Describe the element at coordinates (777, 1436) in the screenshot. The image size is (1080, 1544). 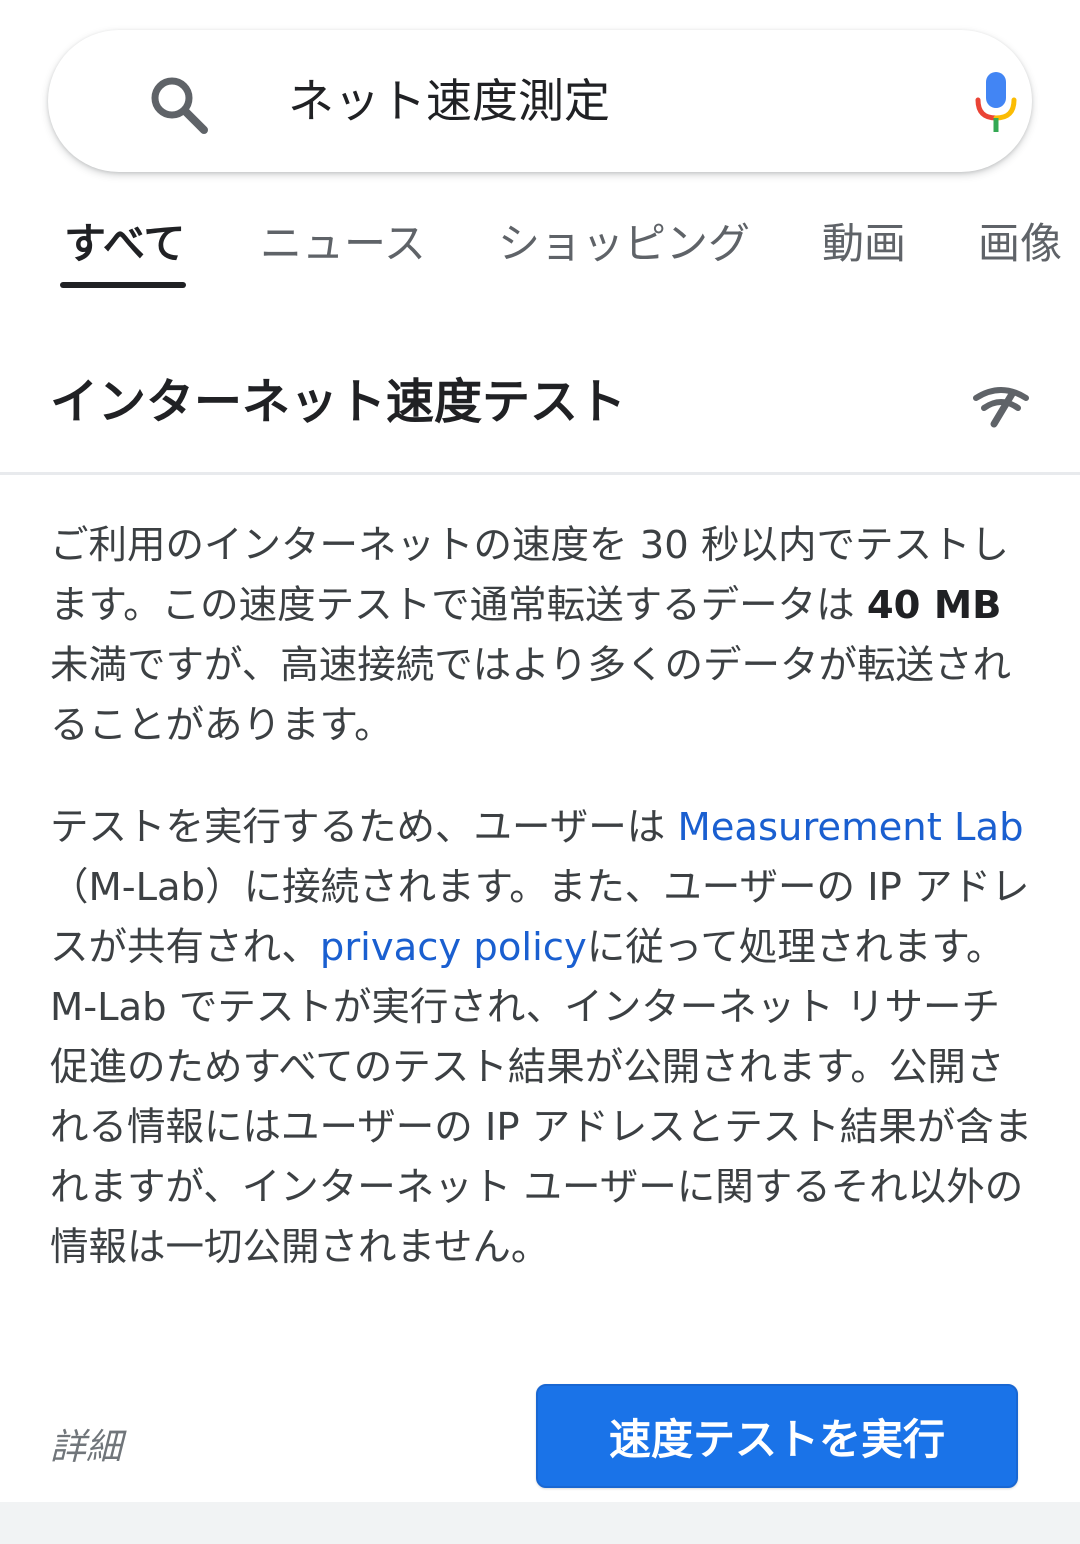
I see `run-speed-test-button: 速度テストを実行` at that location.